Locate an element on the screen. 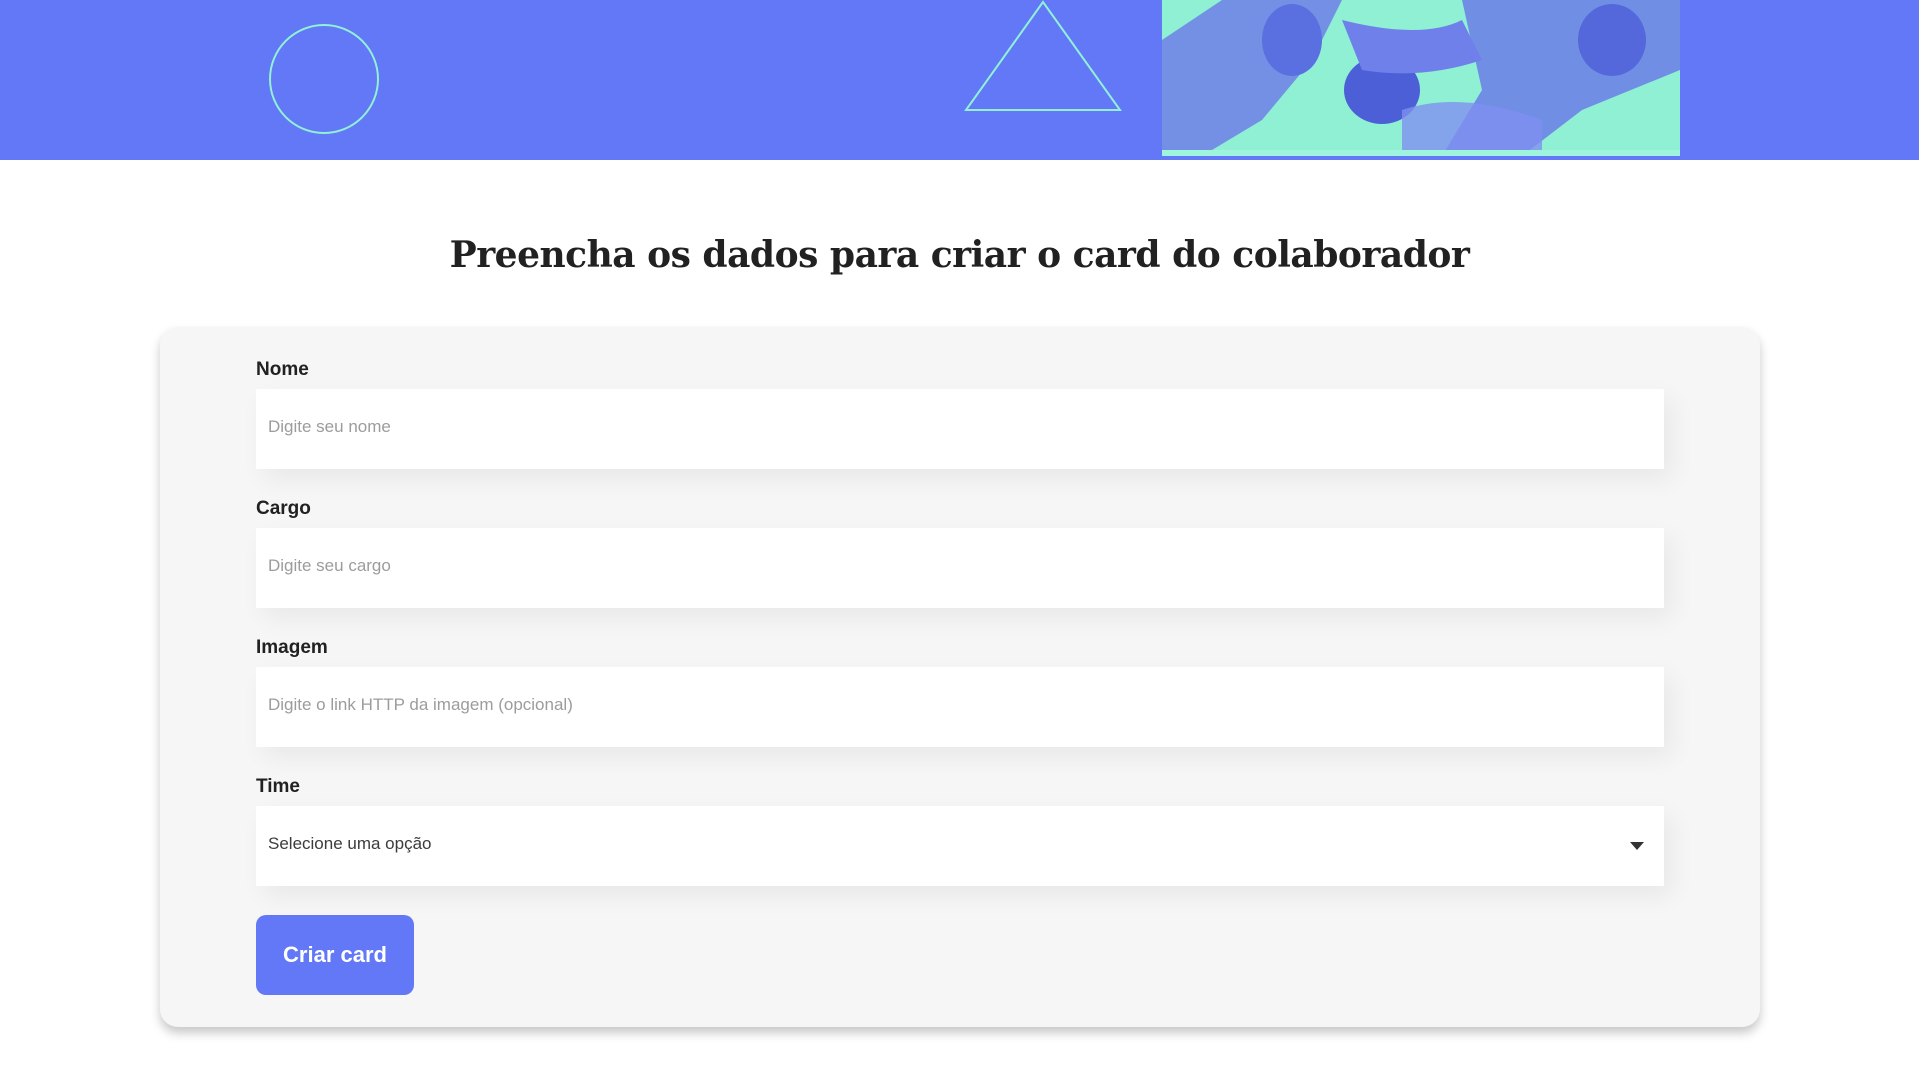 Image resolution: width=1919 pixels, height=1079 pixels. hero-banner is located at coordinates (959, 80).